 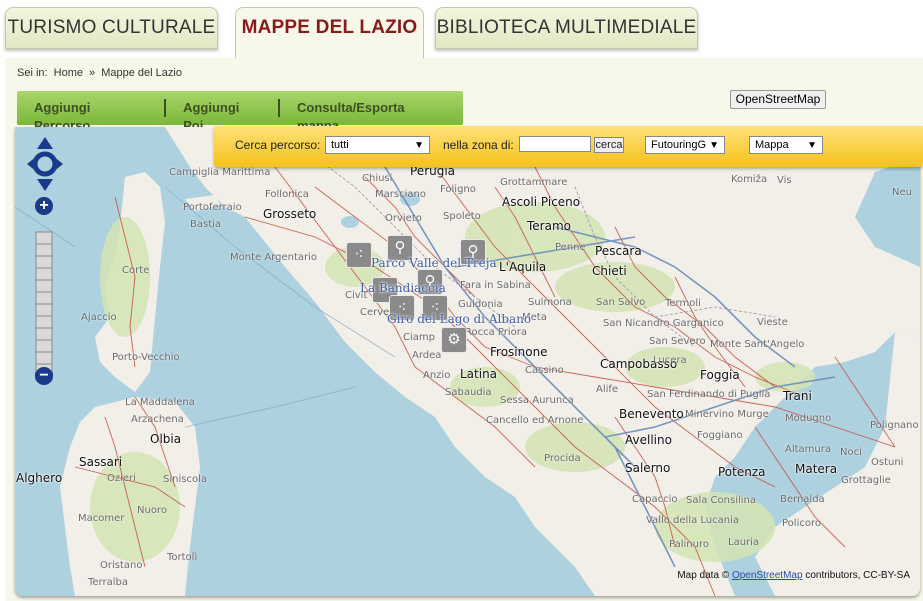 I want to click on map-town-label: Capaccio, so click(x=655, y=499).